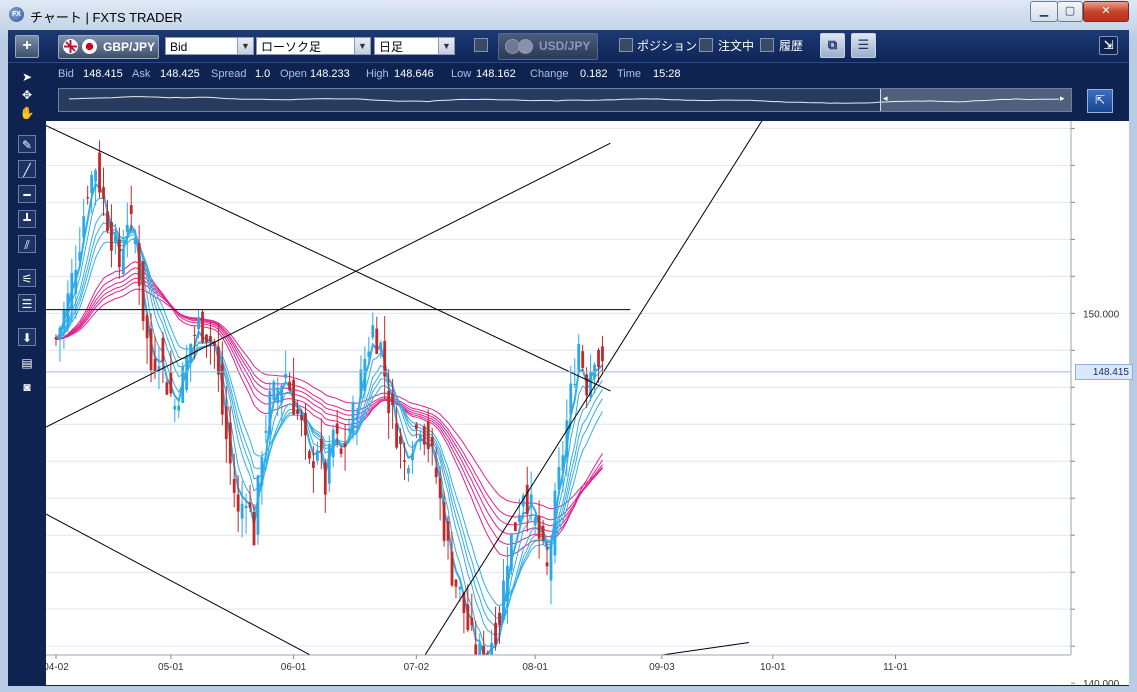  Describe the element at coordinates (263, 74) in the screenshot. I see `spread-value: 1.0` at that location.